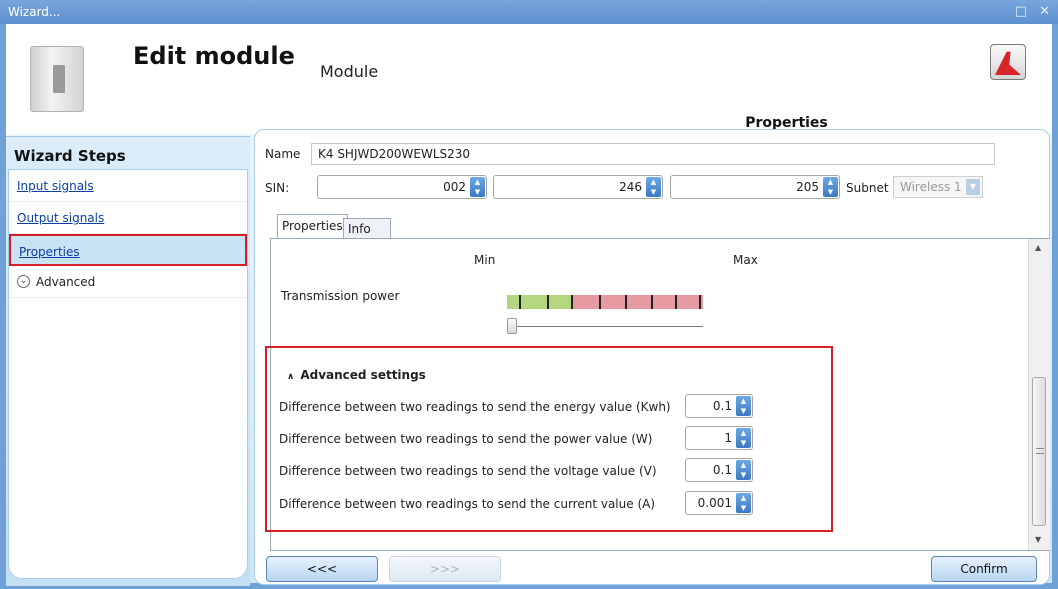 The height and width of the screenshot is (589, 1058). Describe the element at coordinates (722, 470) in the screenshot. I see `voltage-diff-value: 0.1` at that location.